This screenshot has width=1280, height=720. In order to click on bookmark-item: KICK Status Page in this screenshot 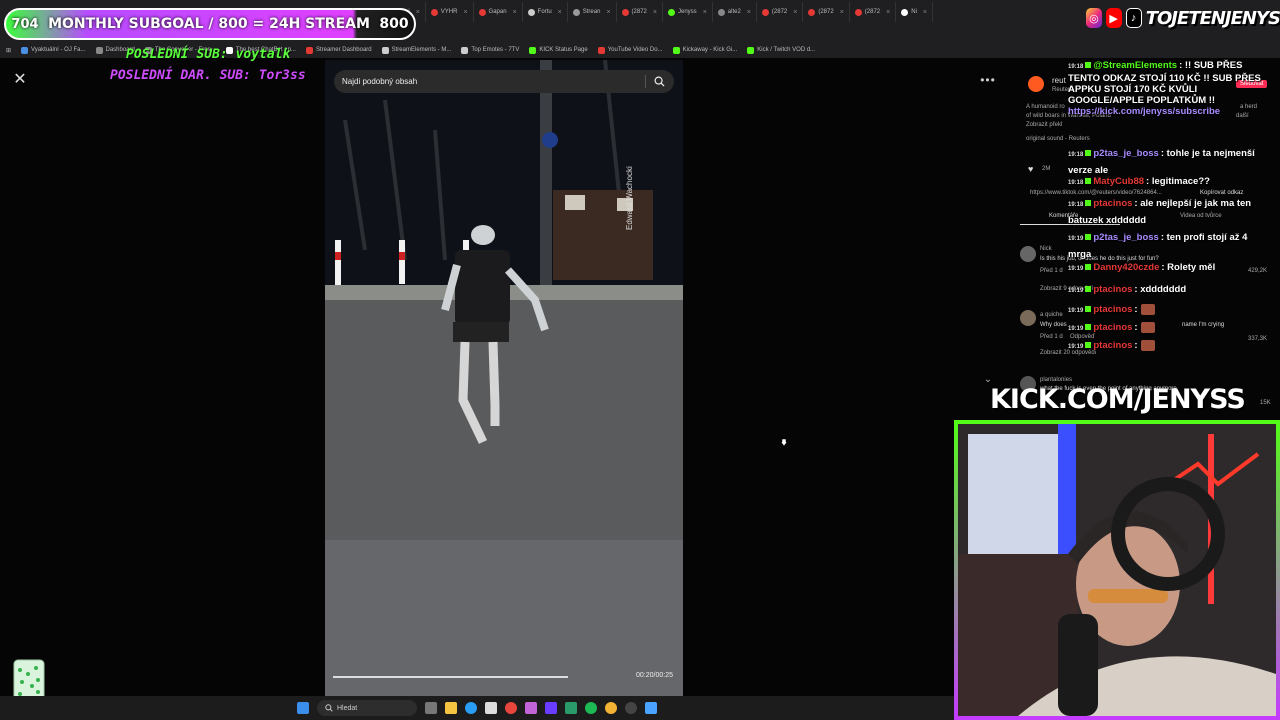, I will do `click(558, 50)`.